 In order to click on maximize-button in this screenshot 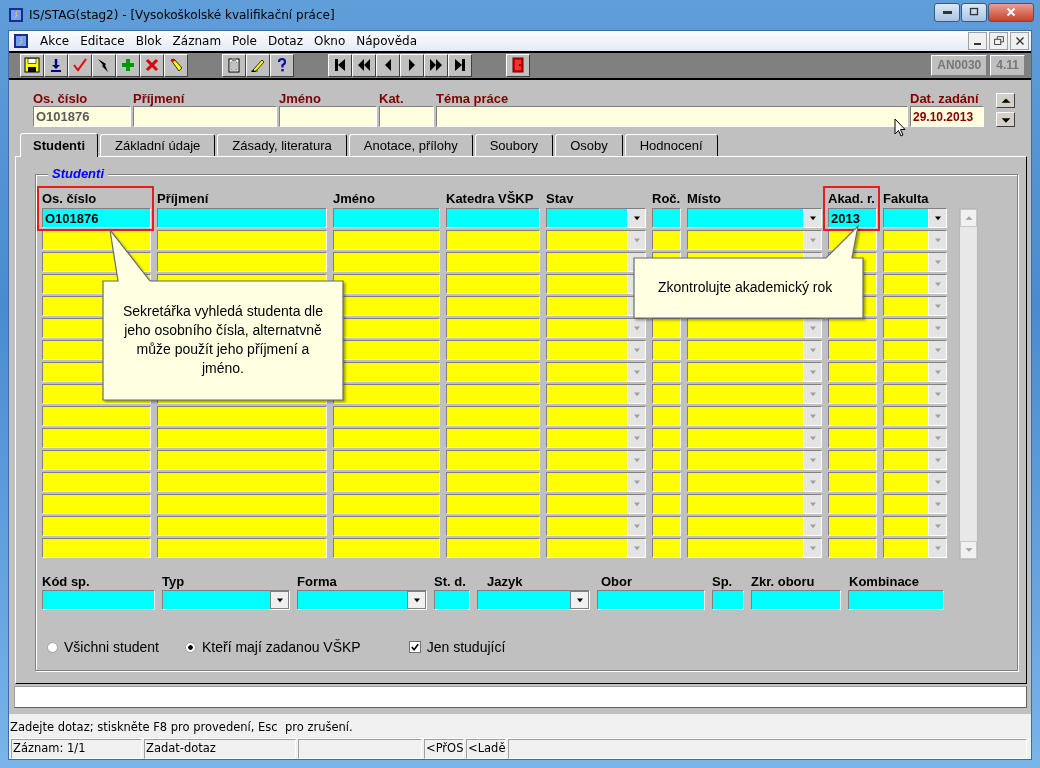, I will do `click(974, 12)`.